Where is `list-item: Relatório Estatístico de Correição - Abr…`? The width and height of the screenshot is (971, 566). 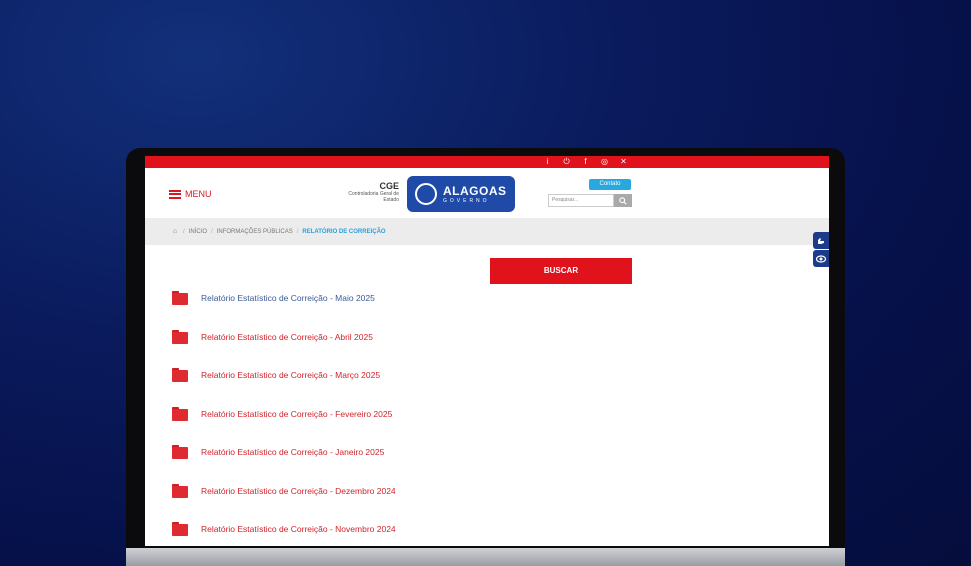 list-item: Relatório Estatístico de Correição - Abr… is located at coordinates (272, 337).